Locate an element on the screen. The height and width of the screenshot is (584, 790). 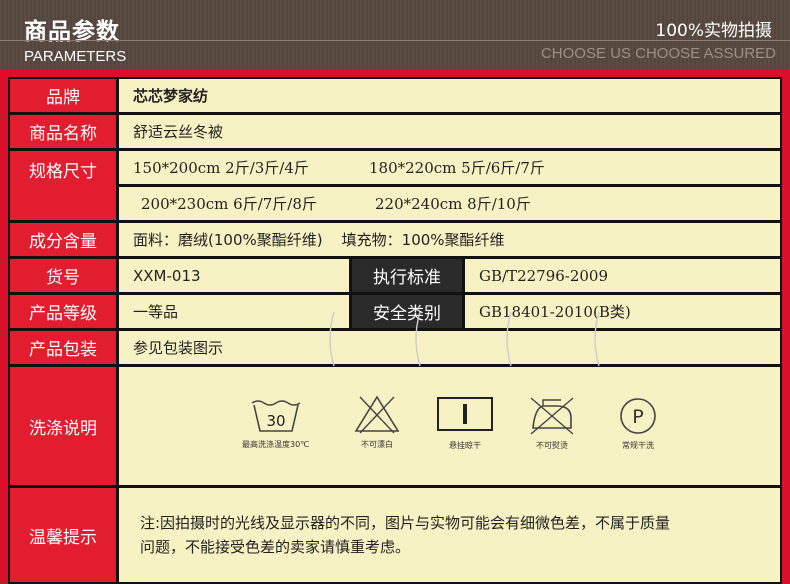
wash-caption-no-iron: 不可熨烫 is located at coordinates (552, 445).